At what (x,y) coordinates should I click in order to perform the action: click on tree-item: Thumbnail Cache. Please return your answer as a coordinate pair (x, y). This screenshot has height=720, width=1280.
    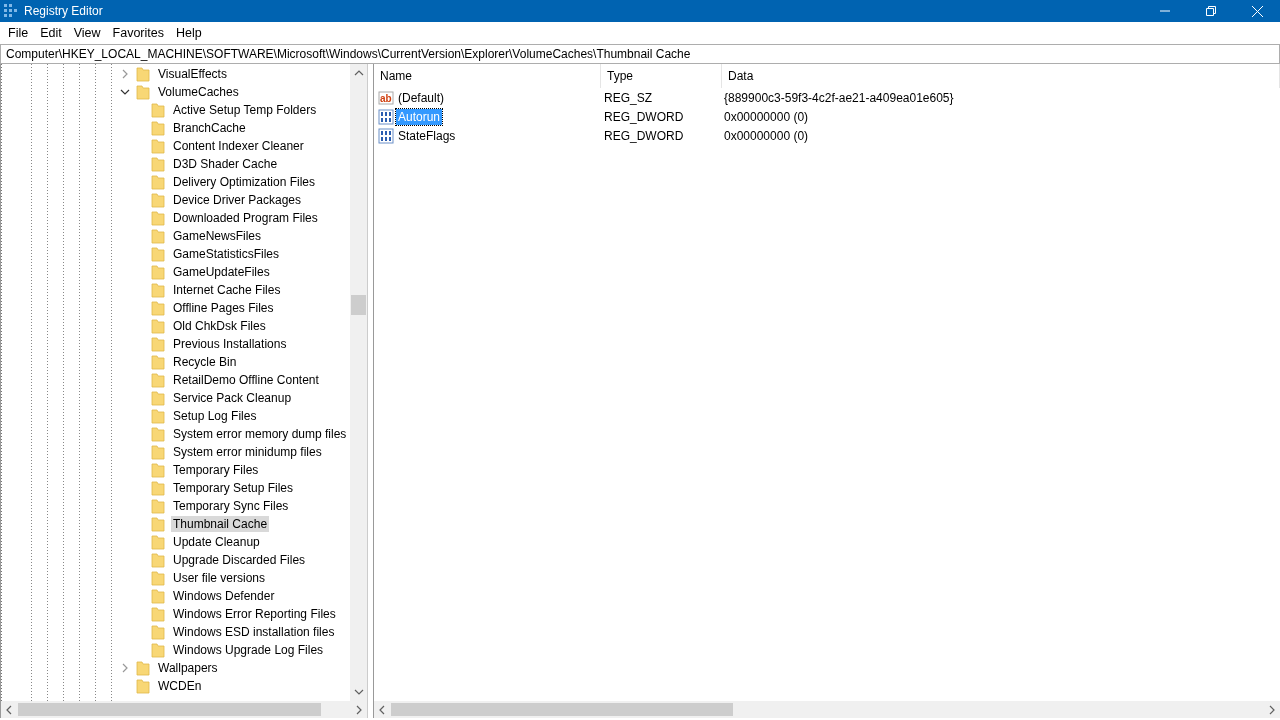
    Looking at the image, I should click on (220, 524).